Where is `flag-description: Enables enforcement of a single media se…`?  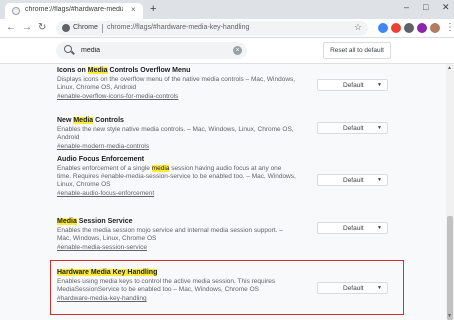
flag-description: Enables enforcement of a single media se… is located at coordinates (177, 177).